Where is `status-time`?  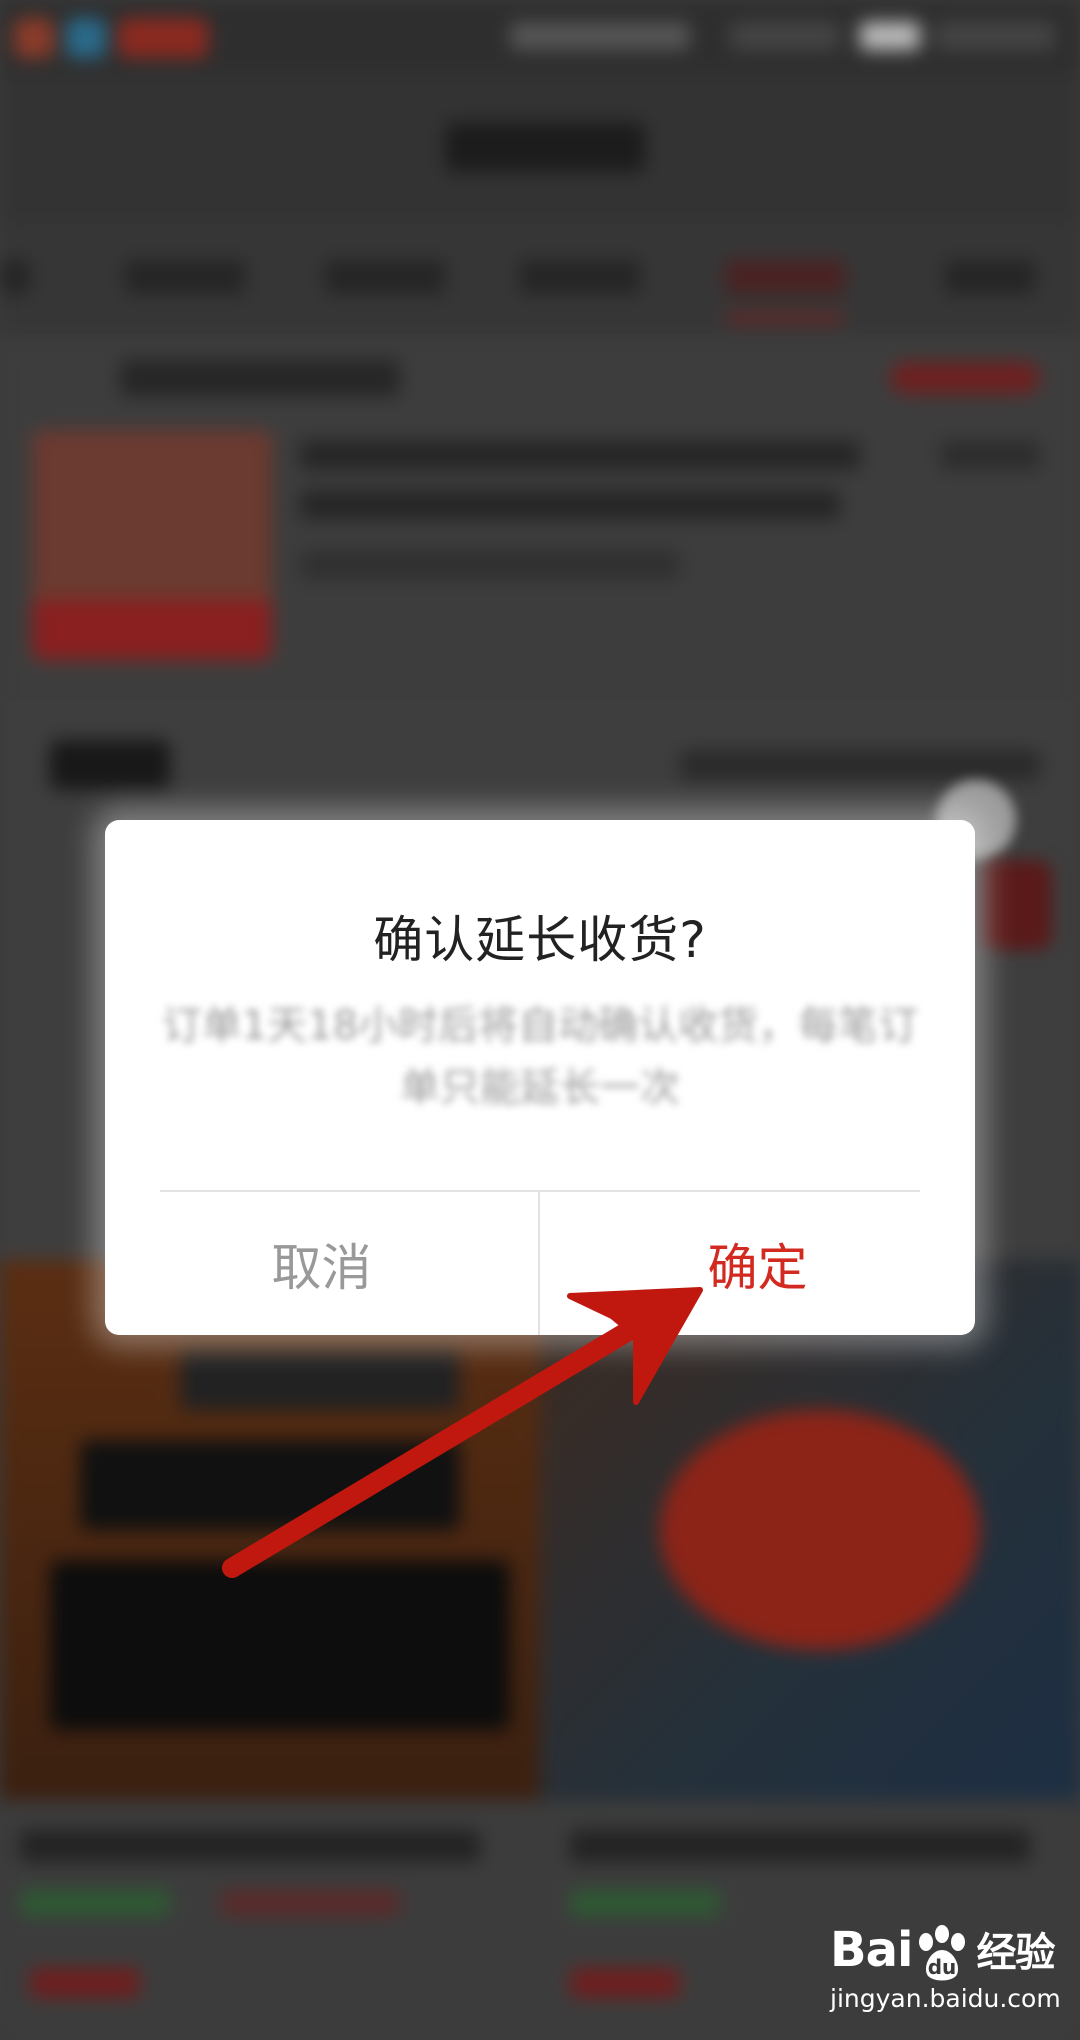 status-time is located at coordinates (995, 36).